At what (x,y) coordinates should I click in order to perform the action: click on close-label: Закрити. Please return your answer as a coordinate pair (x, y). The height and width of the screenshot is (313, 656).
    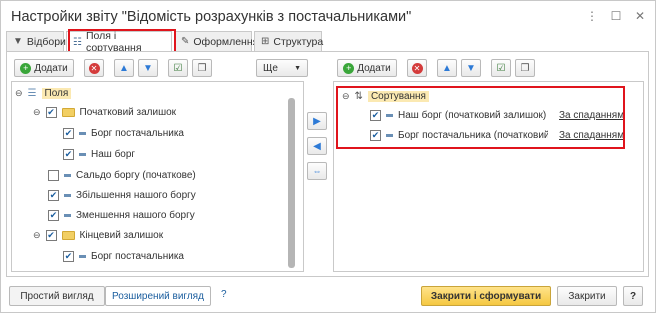
    Looking at the image, I should click on (587, 296).